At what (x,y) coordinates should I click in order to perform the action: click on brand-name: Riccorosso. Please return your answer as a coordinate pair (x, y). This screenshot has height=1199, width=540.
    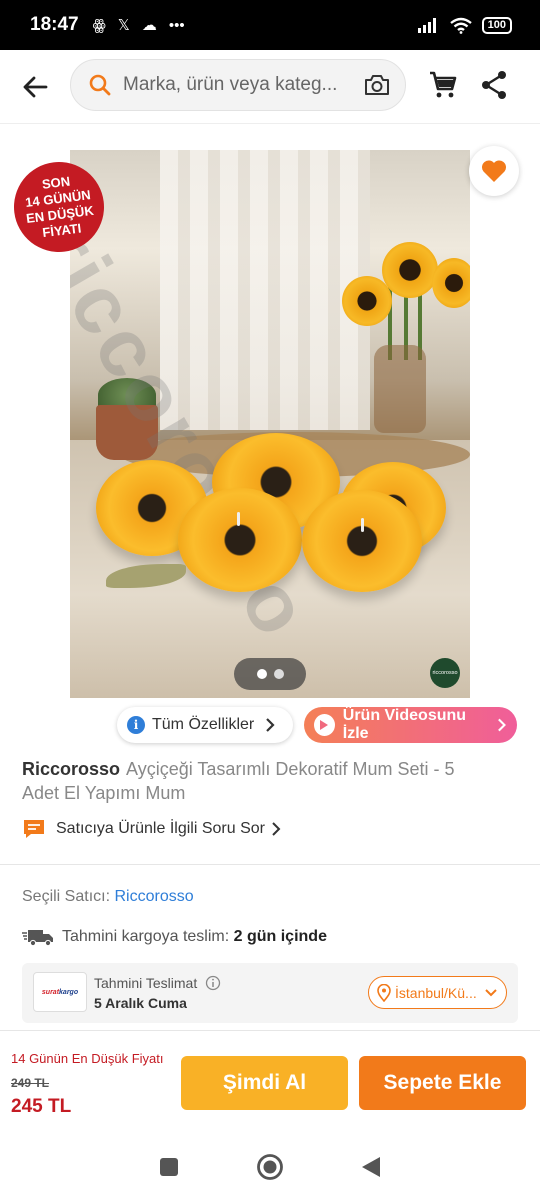
    Looking at the image, I should click on (71, 769).